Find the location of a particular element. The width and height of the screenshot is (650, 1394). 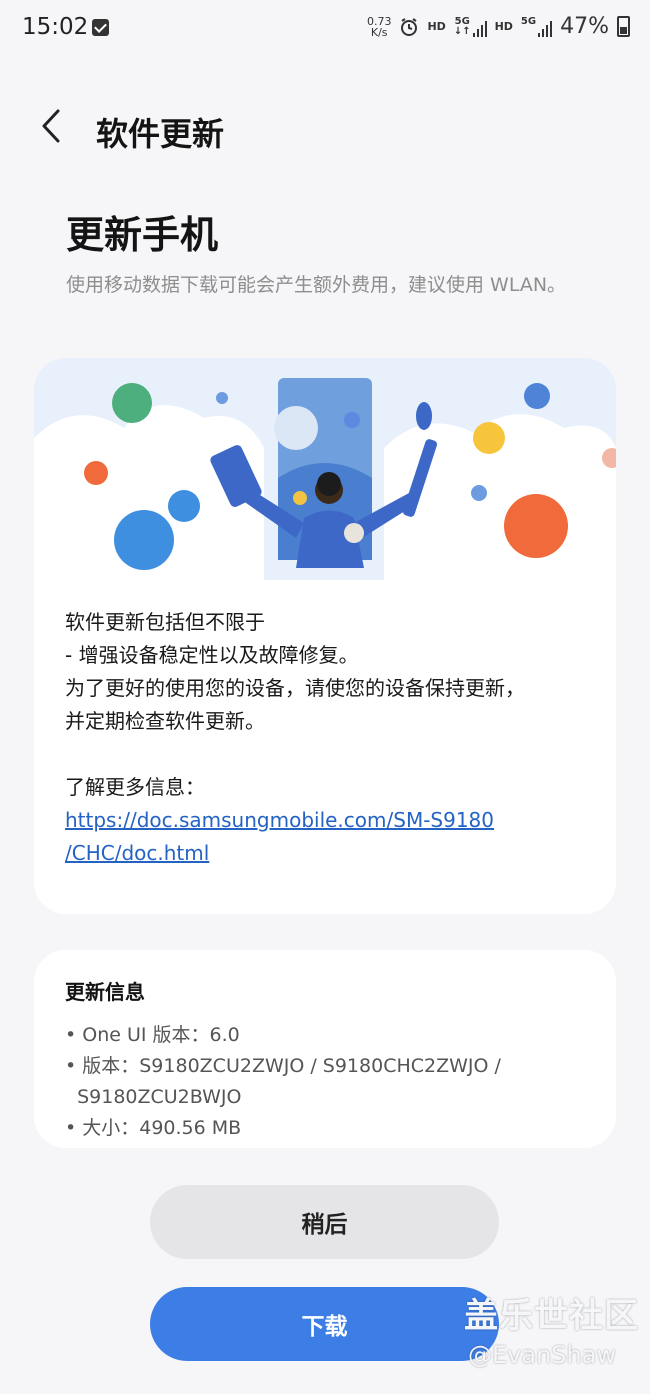

status-time: 15:02 is located at coordinates (55, 27).